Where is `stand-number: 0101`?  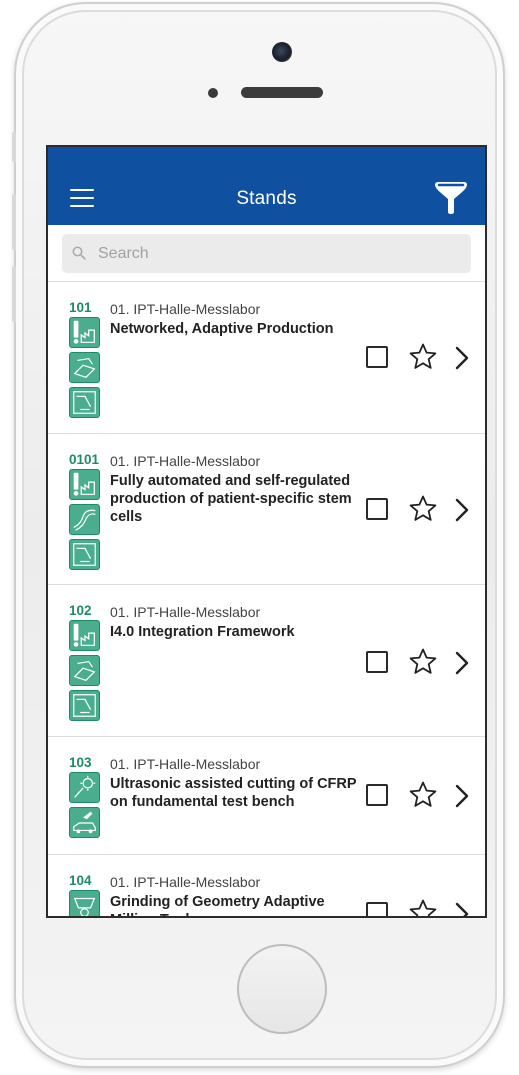 stand-number: 0101 is located at coordinates (84, 459).